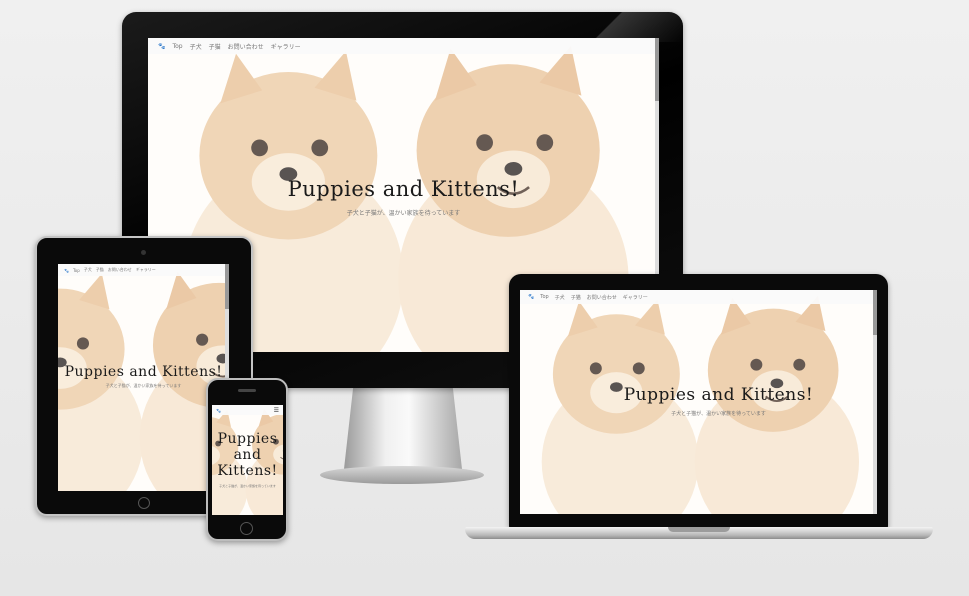  Describe the element at coordinates (699, 529) in the screenshot. I see `laptop-notch` at that location.